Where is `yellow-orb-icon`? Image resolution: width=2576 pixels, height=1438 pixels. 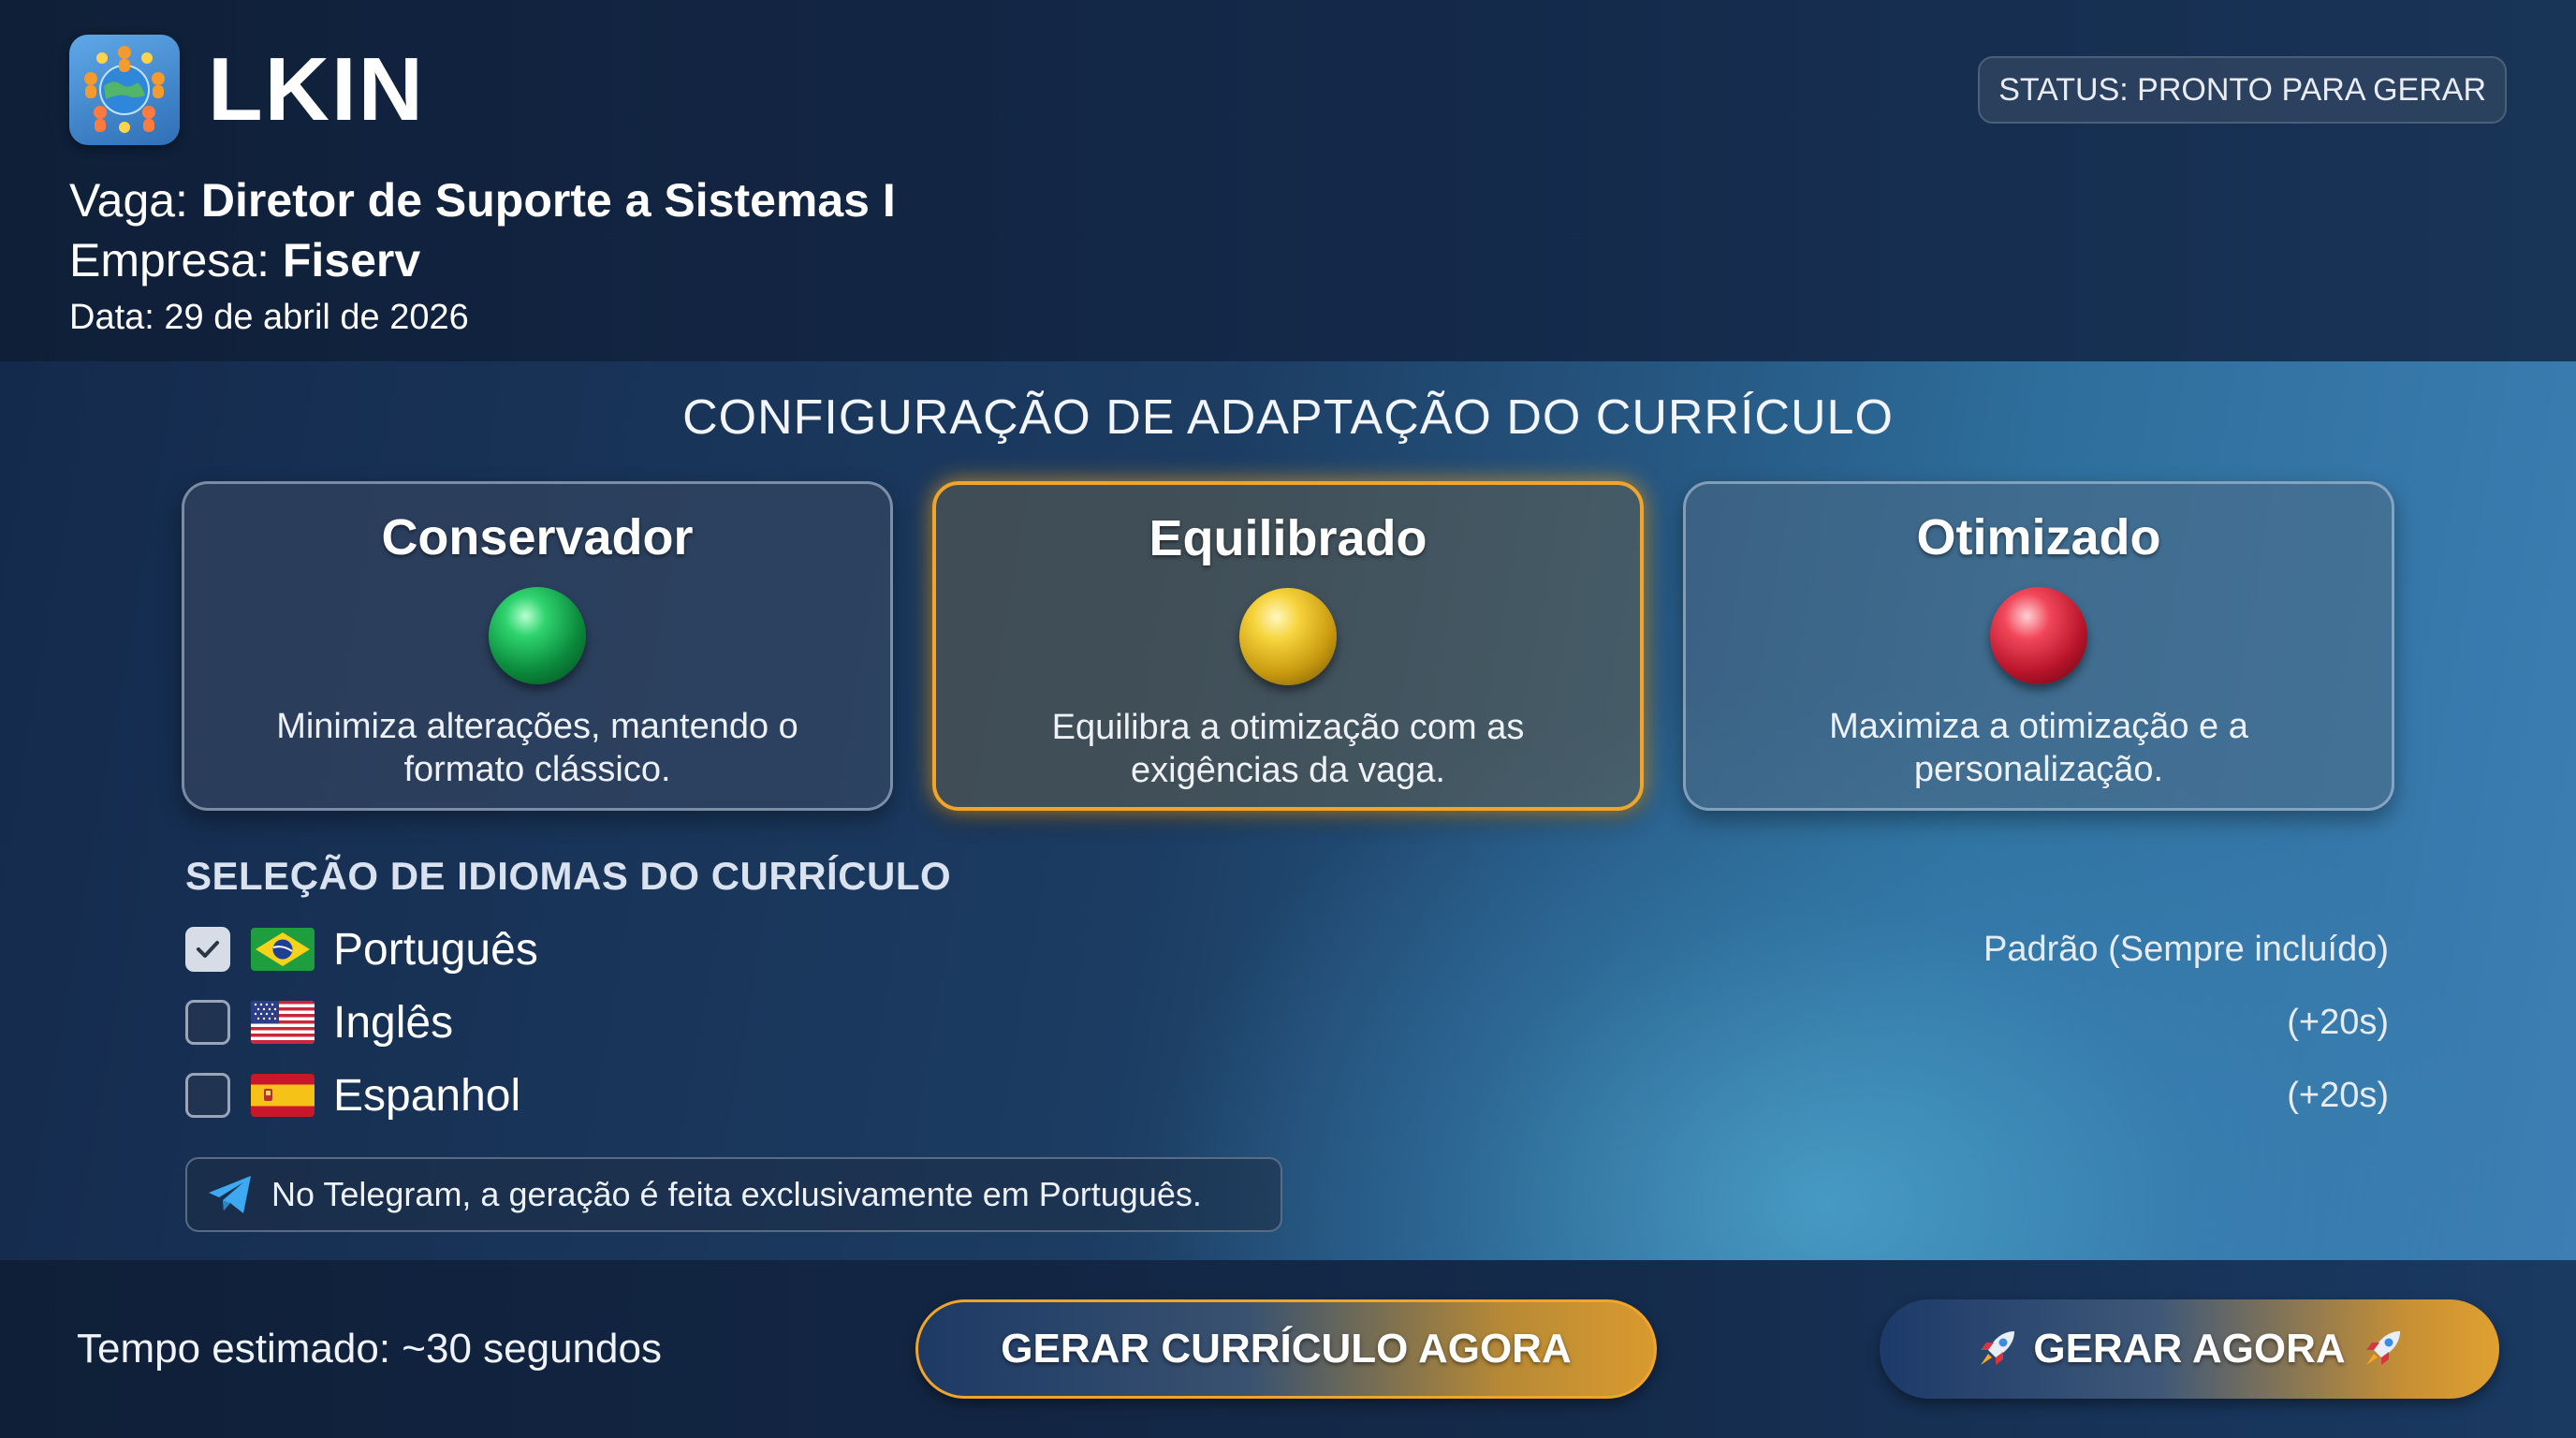 yellow-orb-icon is located at coordinates (1288, 636).